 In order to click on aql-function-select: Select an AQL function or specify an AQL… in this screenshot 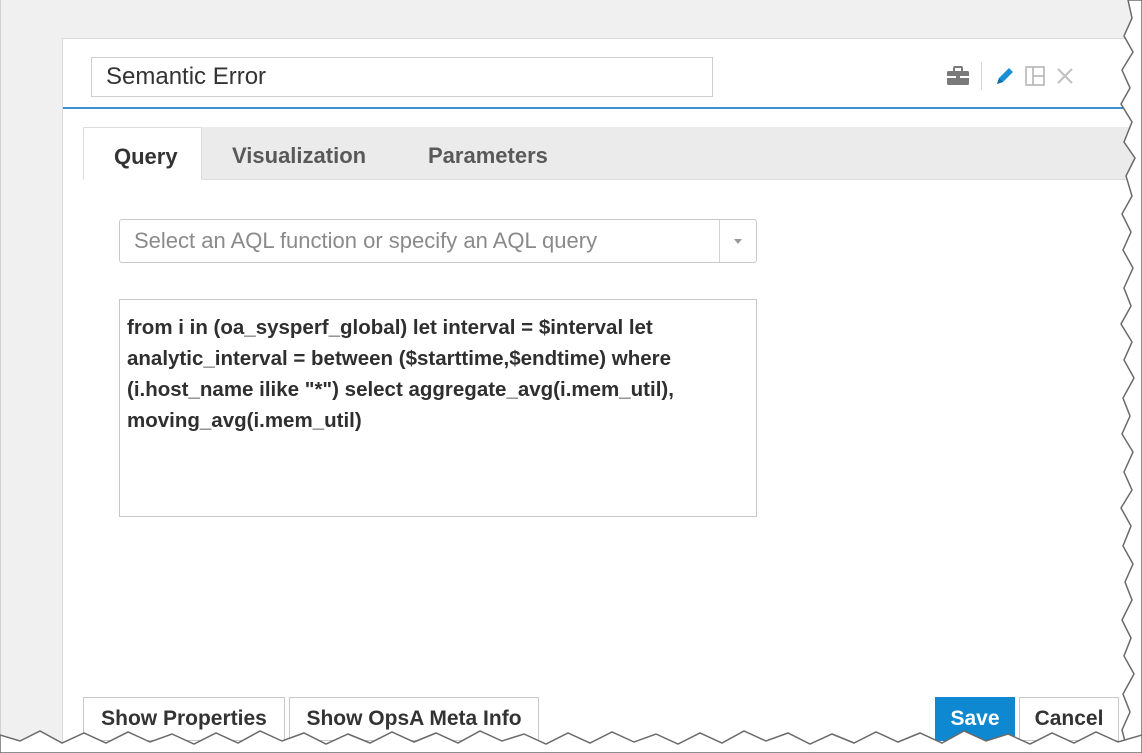, I will do `click(438, 241)`.